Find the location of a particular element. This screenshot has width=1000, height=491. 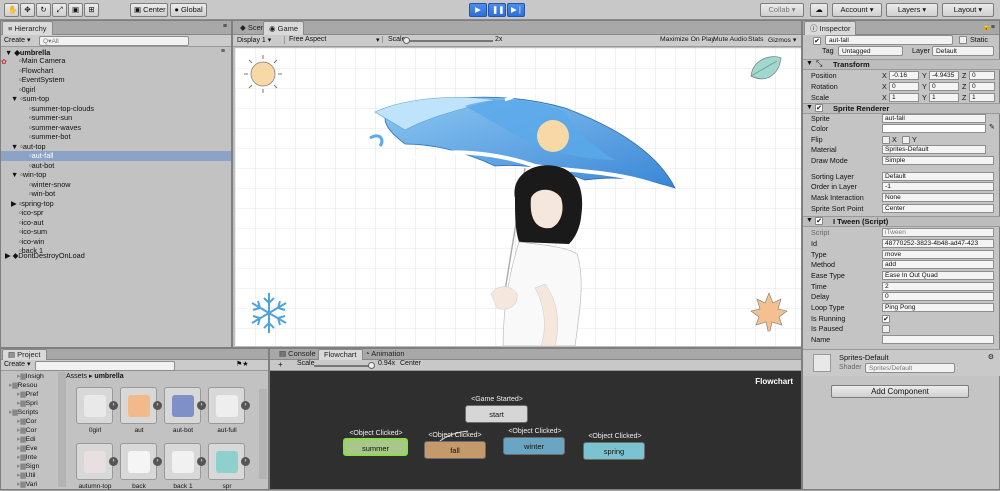

tab-project: ▤ Project is located at coordinates (24, 354).